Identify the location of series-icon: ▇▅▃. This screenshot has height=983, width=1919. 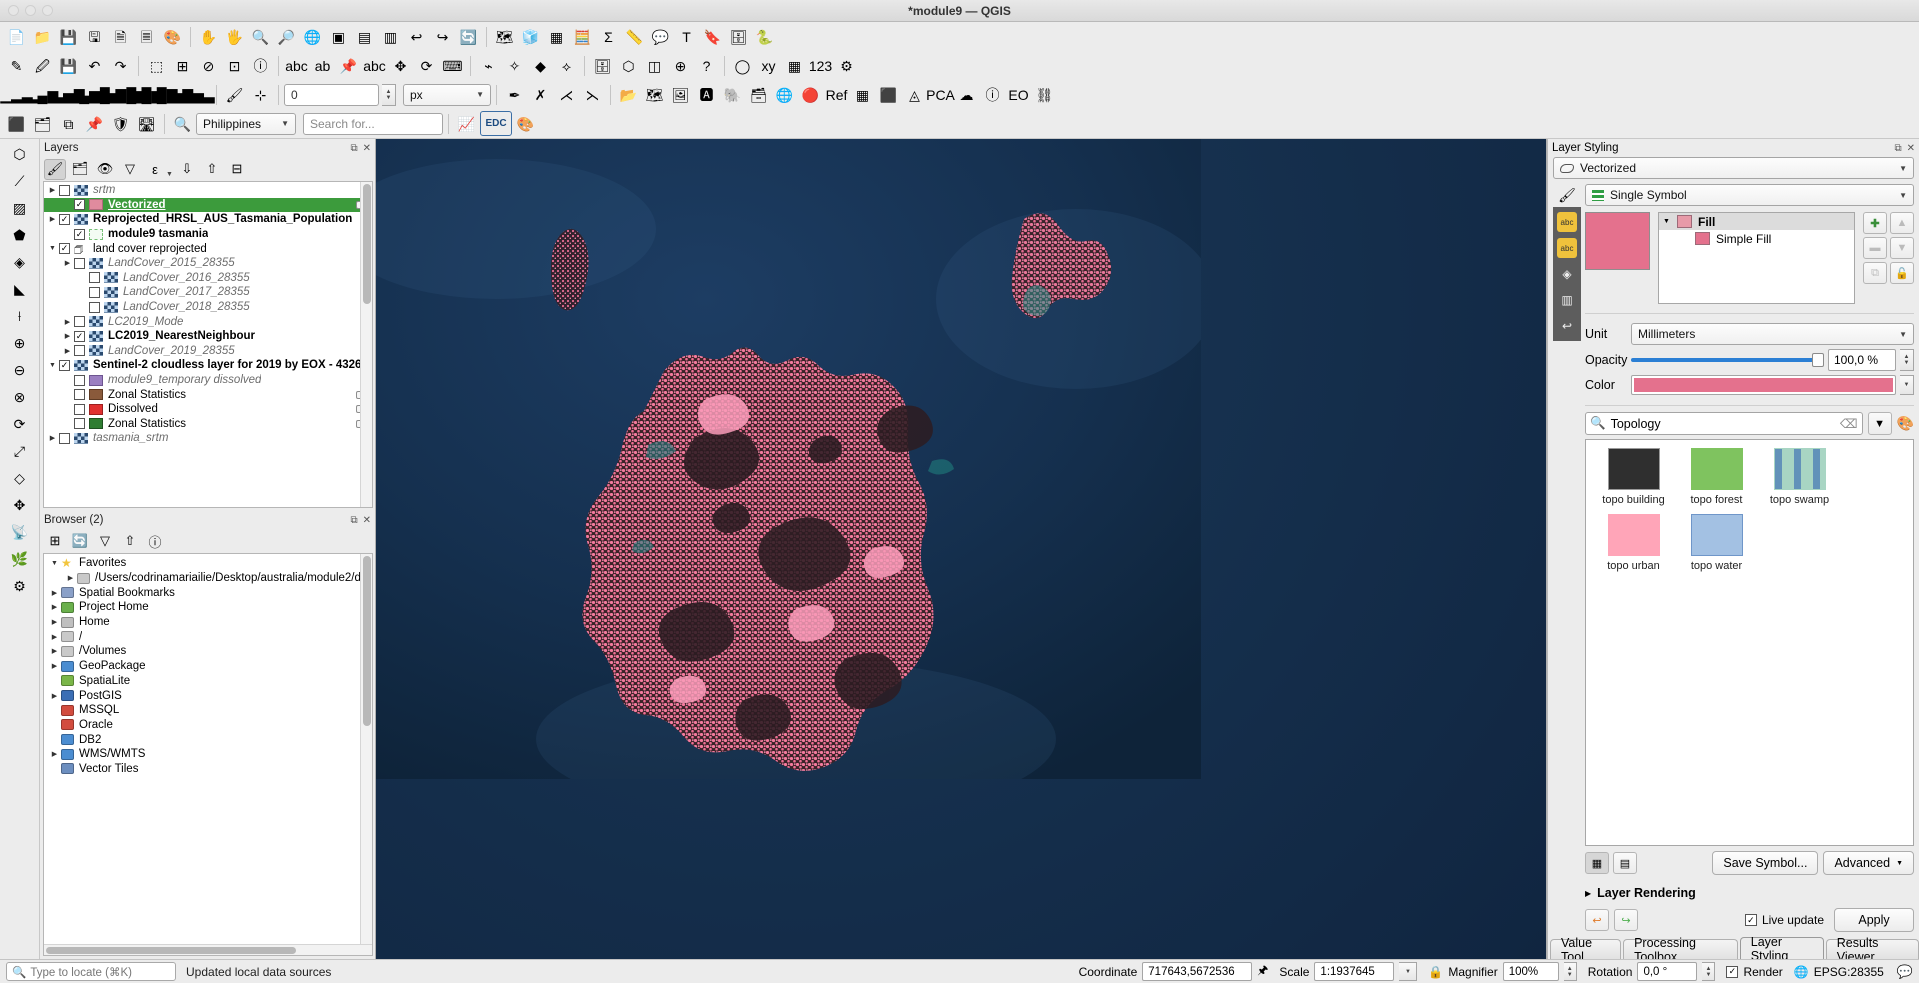
(198, 94).